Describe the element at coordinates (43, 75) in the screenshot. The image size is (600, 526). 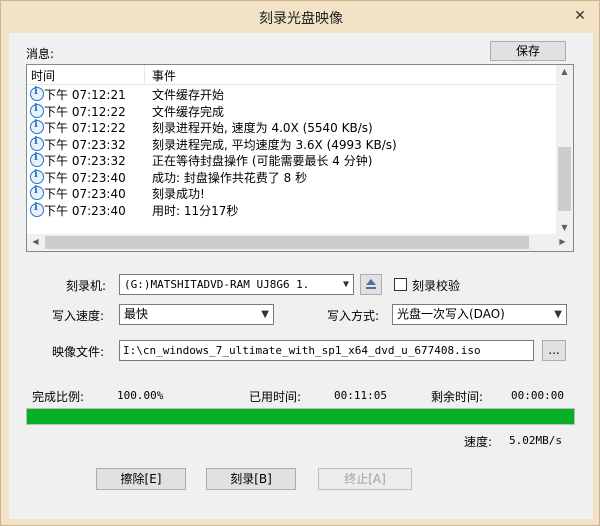
I see `column-header-time: 时间` at that location.